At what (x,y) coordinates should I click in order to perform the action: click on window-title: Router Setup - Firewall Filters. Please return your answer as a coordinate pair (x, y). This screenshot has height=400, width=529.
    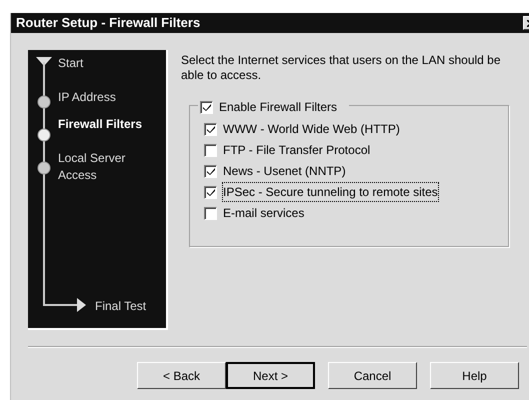
    Looking at the image, I should click on (109, 23).